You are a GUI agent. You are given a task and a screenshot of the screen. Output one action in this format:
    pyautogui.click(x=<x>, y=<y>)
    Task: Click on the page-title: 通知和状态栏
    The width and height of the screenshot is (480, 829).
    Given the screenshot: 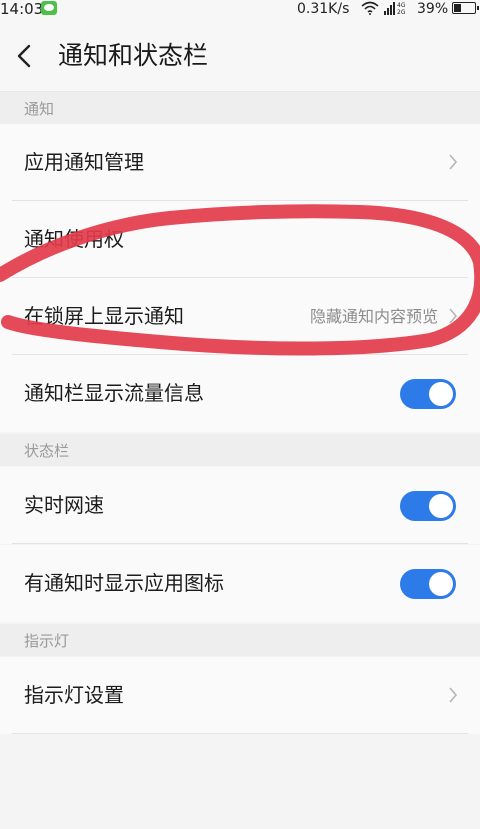 What is the action you would take?
    pyautogui.click(x=133, y=55)
    